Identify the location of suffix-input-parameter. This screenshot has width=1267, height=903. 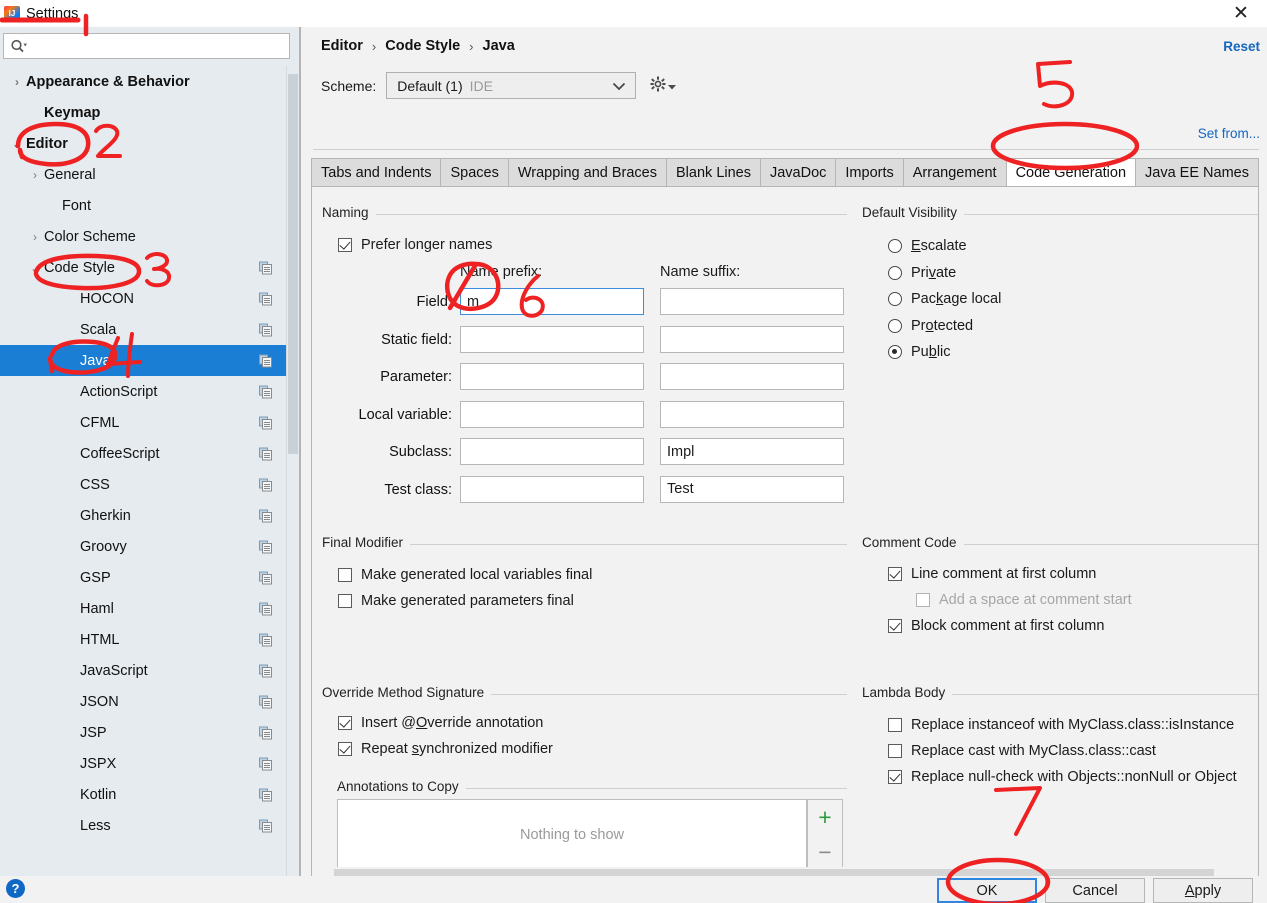
(752, 376).